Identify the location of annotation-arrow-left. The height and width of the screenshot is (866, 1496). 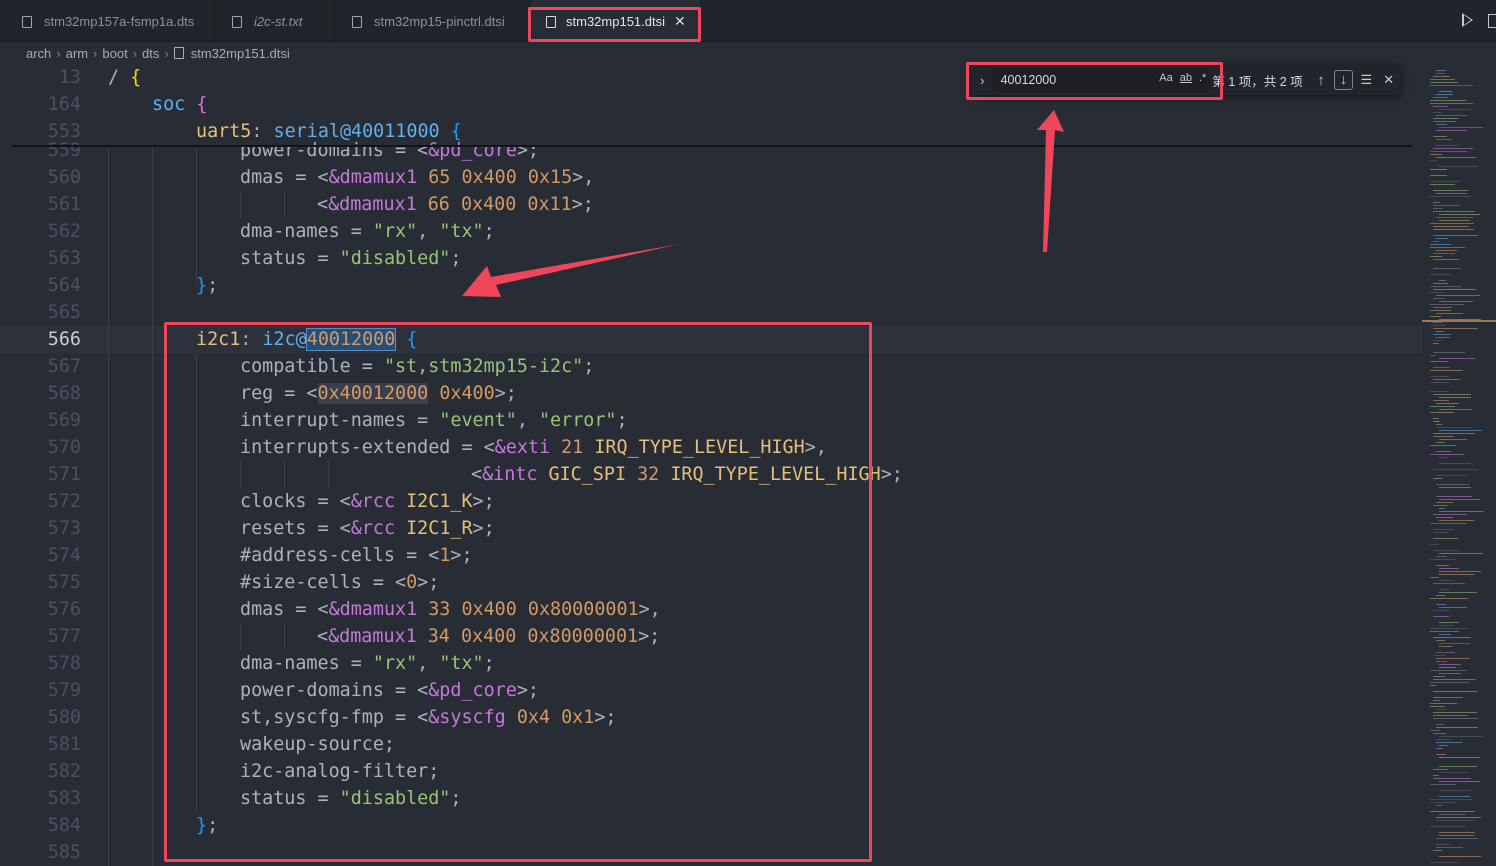
(571, 270).